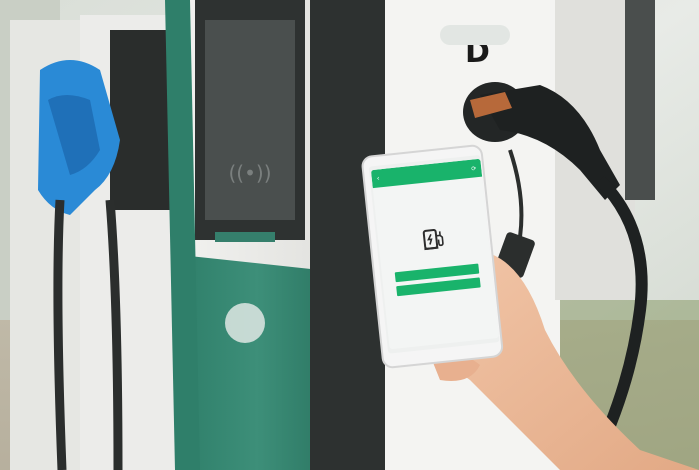  I want to click on app-header-title, so click(427, 173).